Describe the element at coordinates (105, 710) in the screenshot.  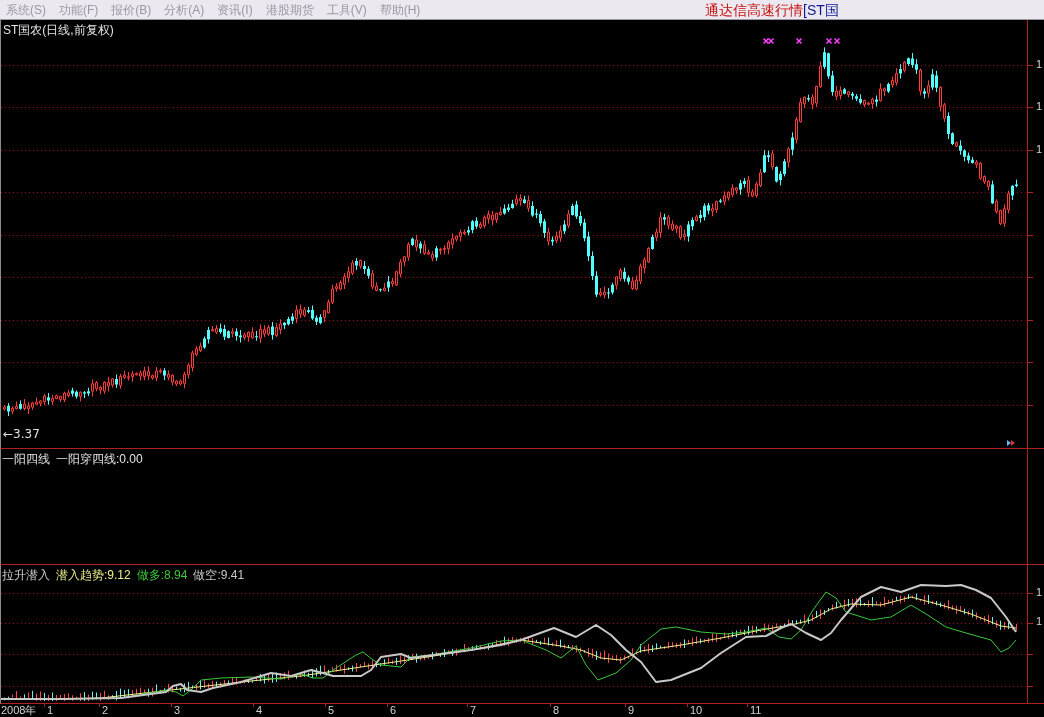
I see `date-label: 2` at that location.